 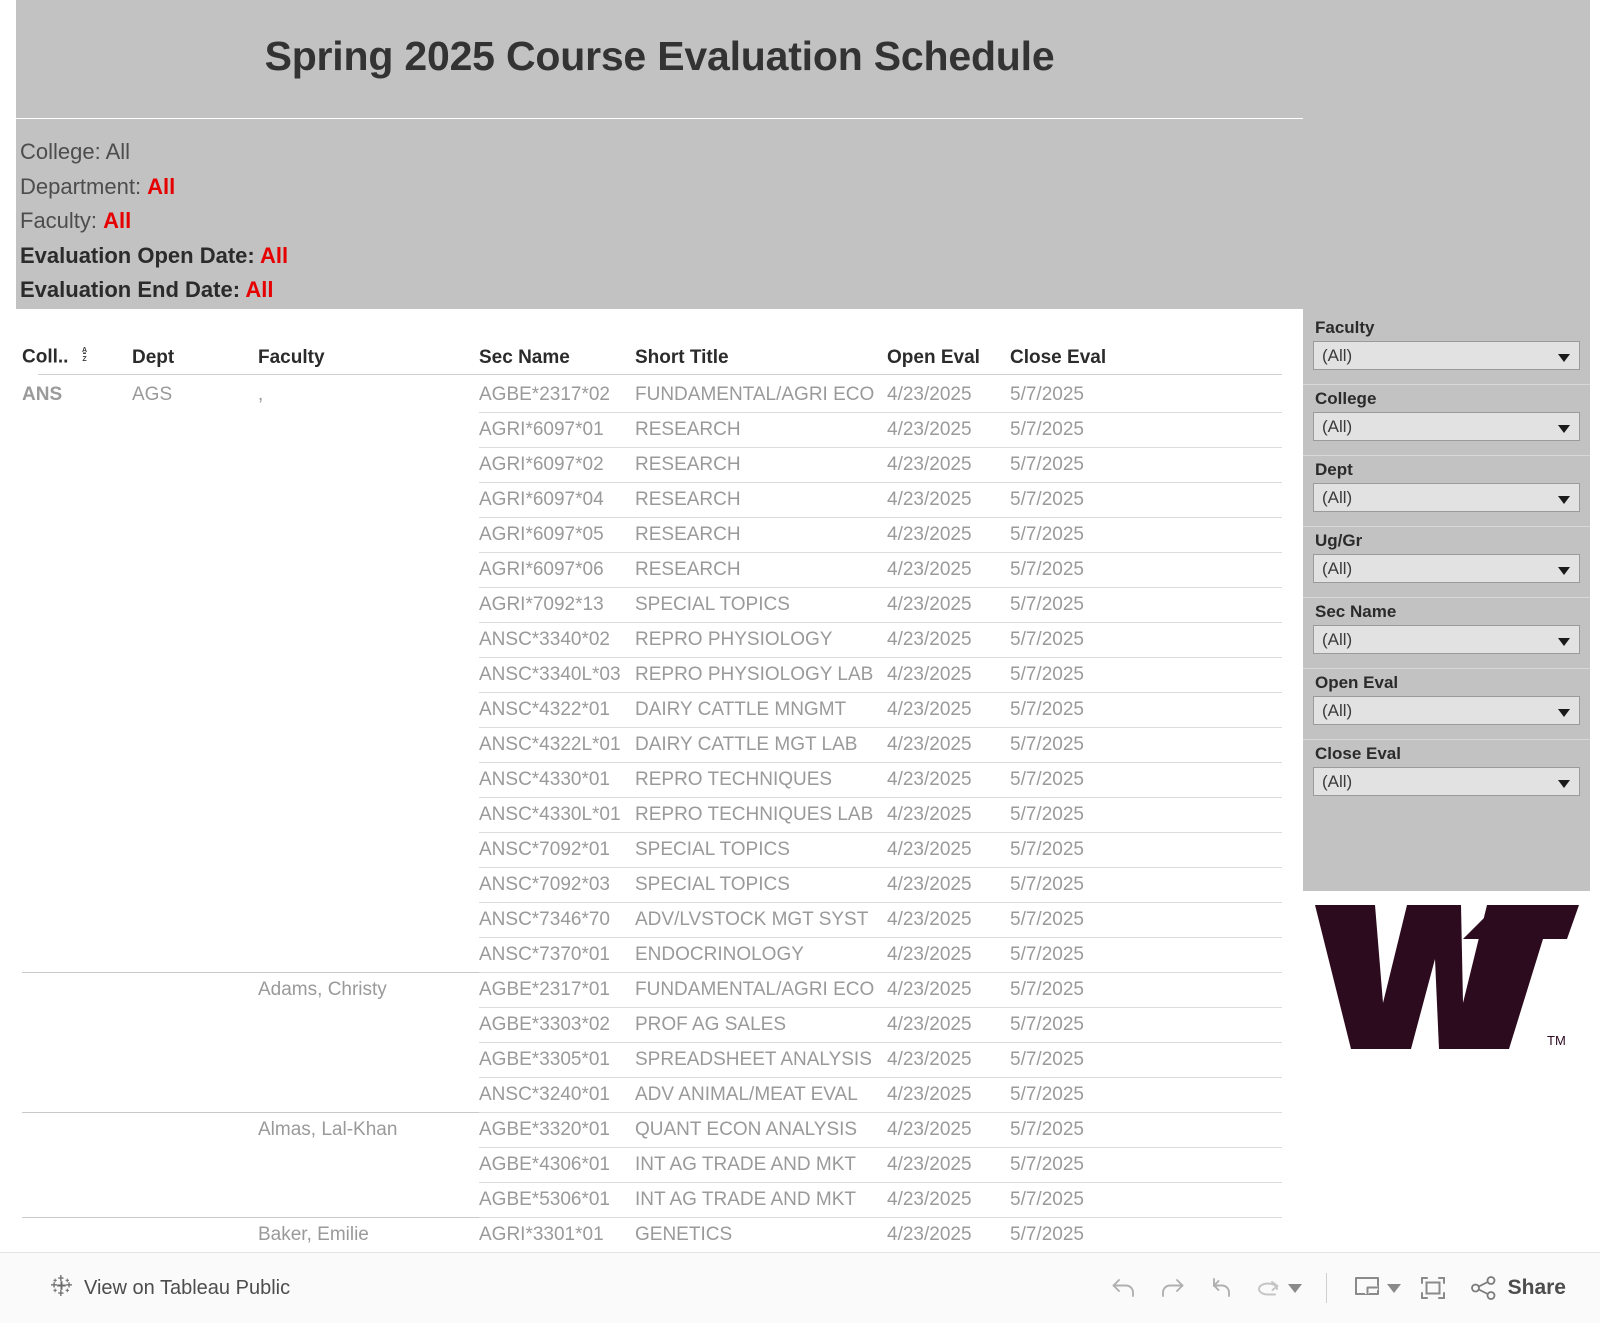 I want to click on share-button: Share, so click(x=1517, y=1288).